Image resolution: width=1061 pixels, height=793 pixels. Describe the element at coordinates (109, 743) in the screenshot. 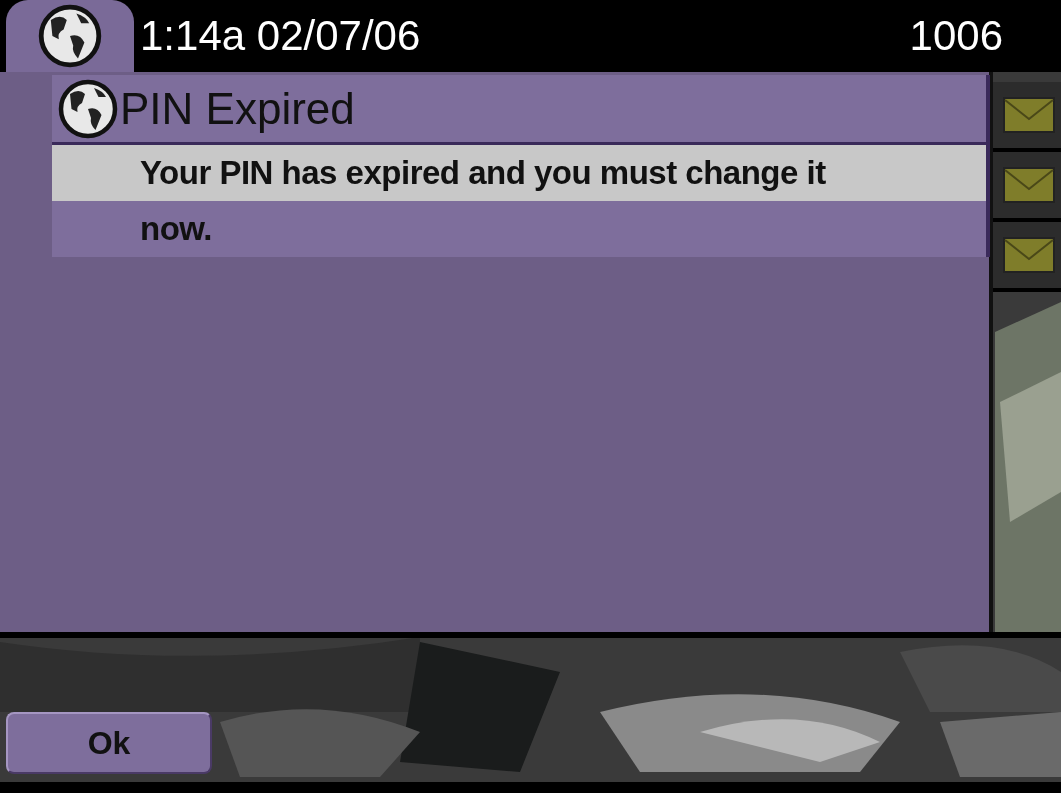

I see `ok-softkey: Ok` at that location.